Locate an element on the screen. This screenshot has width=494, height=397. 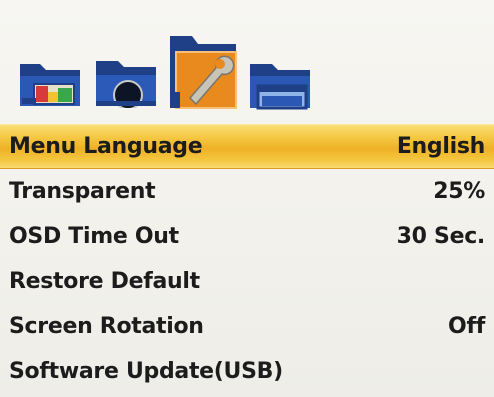
menu-item-value: 30 Sec. is located at coordinates (441, 236).